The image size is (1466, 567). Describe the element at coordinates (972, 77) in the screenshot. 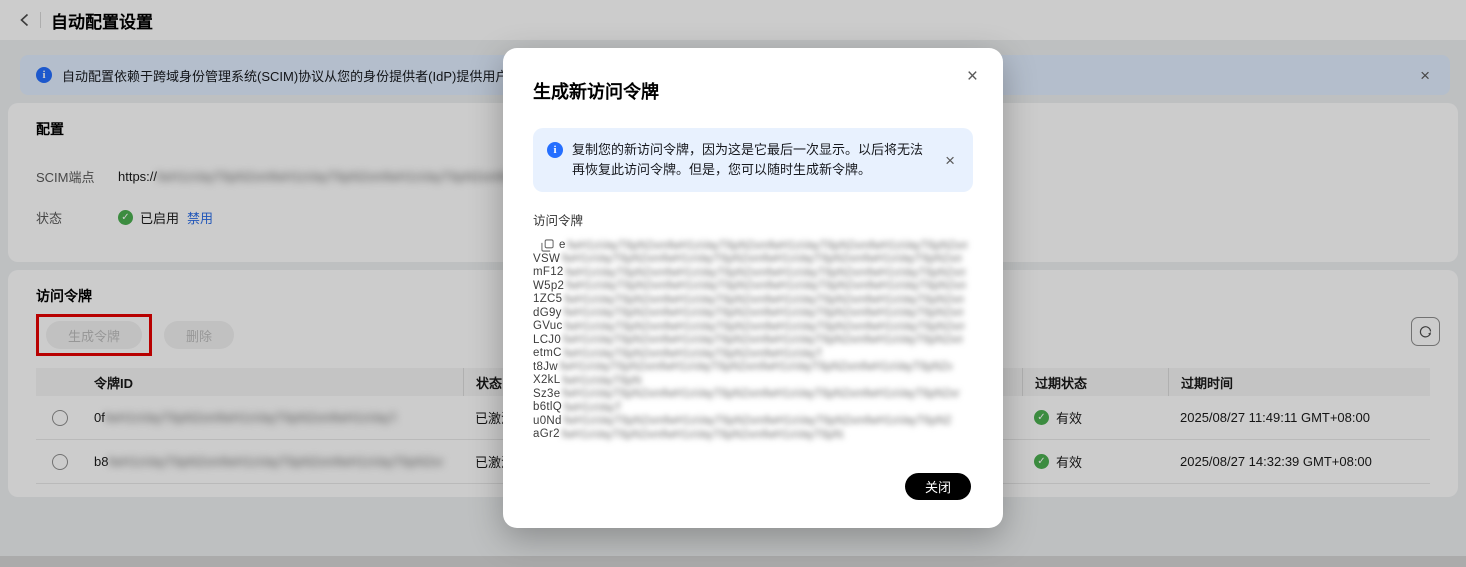

I see `modal-close-icon: ×` at that location.